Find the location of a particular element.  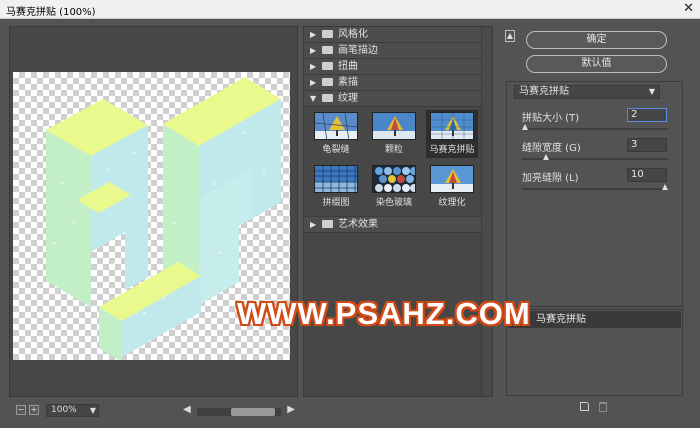

thumb-grain: 颗粒 is located at coordinates (394, 134).